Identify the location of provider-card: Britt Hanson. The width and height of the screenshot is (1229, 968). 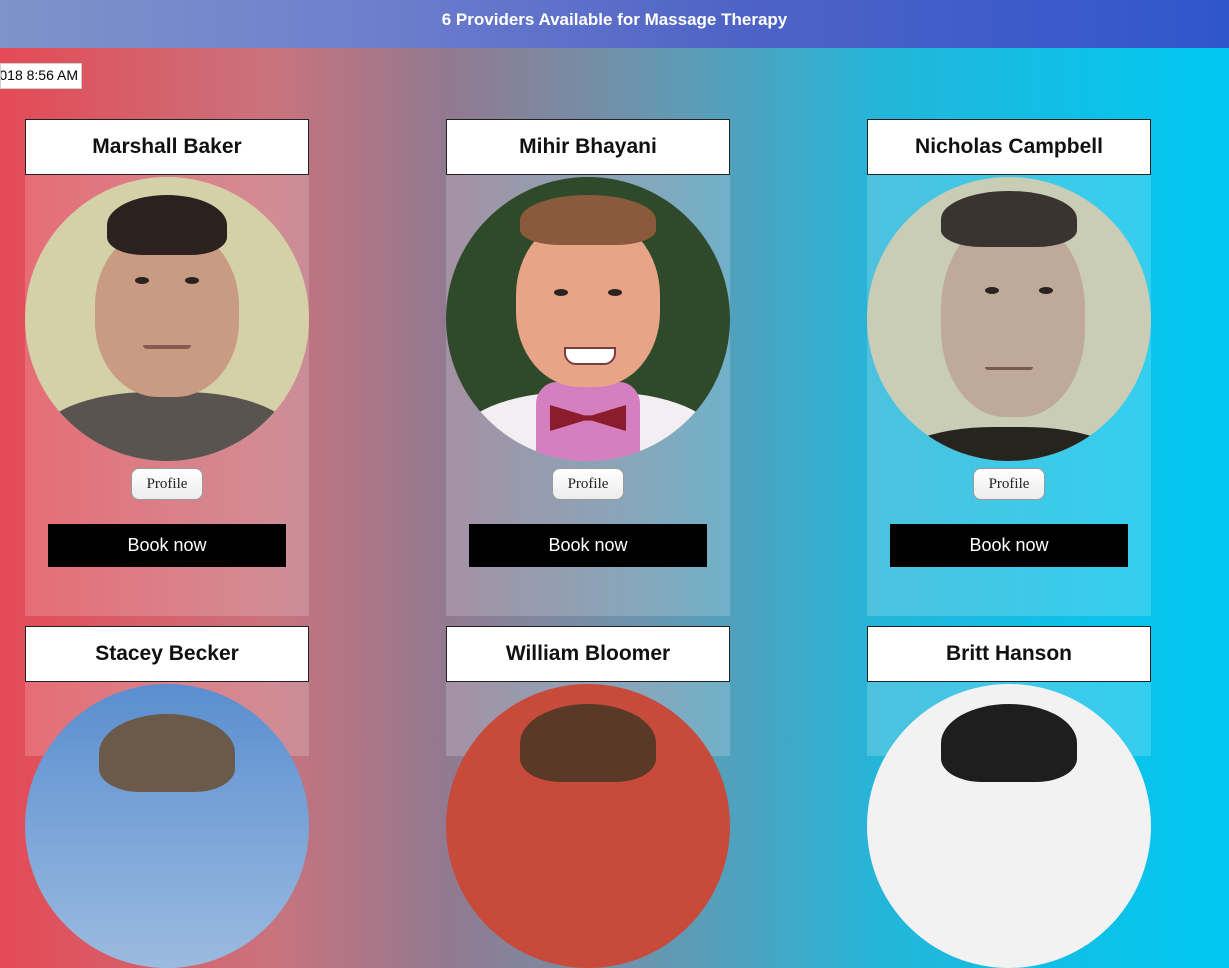
(1009, 797).